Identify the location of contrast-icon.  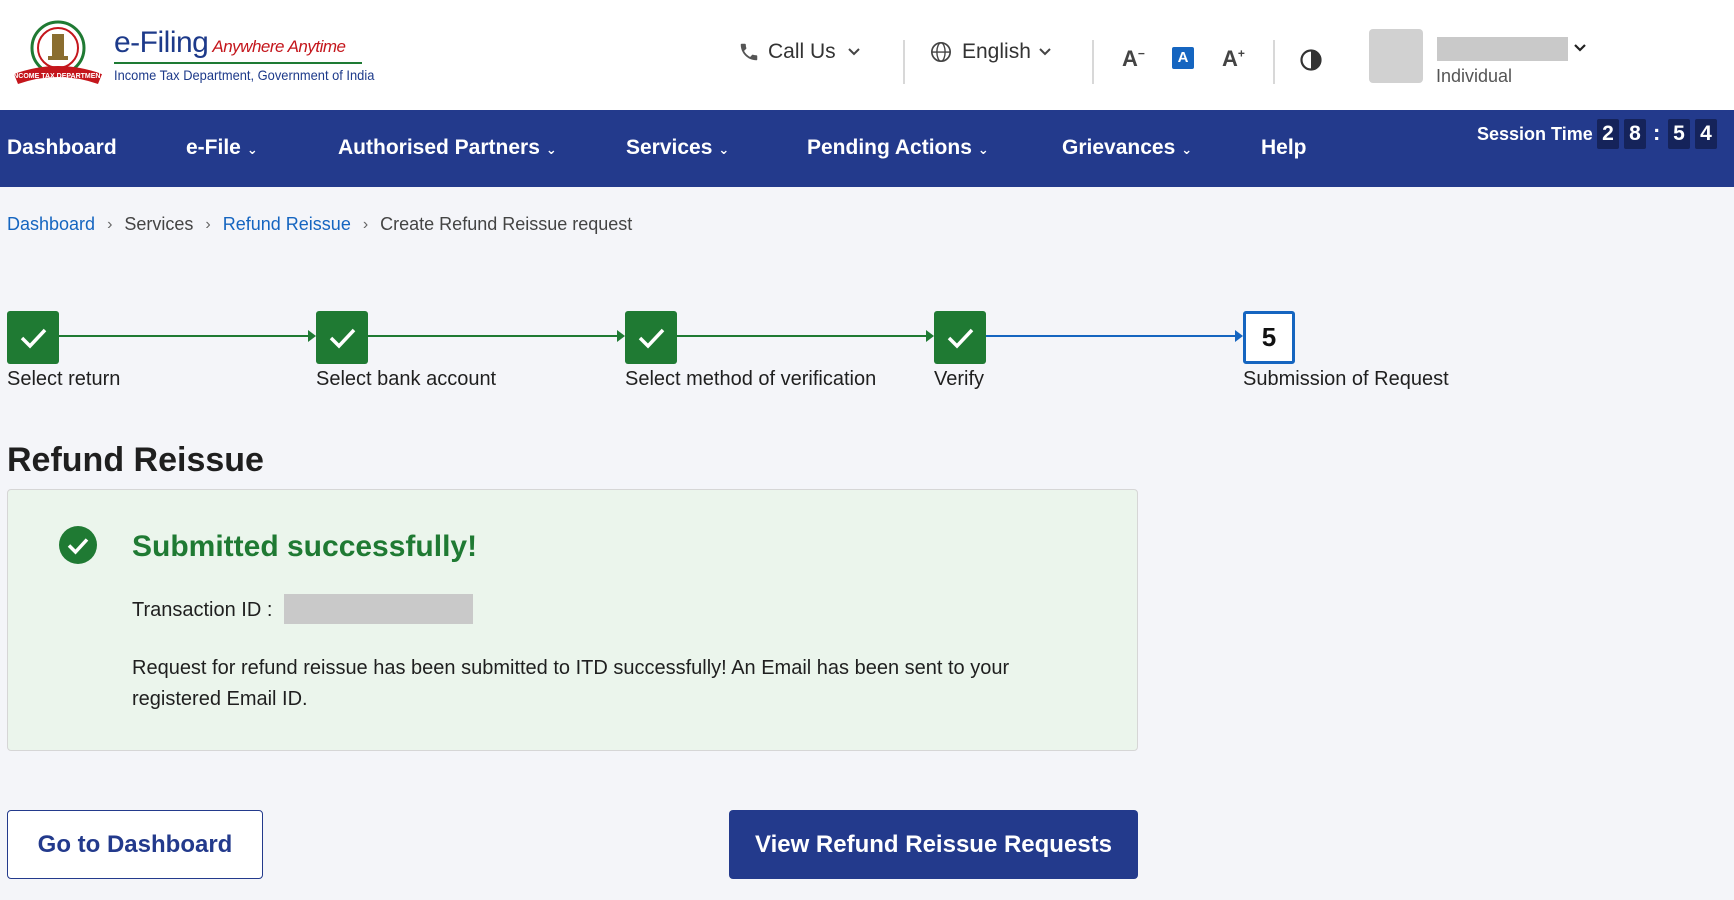
(1311, 60).